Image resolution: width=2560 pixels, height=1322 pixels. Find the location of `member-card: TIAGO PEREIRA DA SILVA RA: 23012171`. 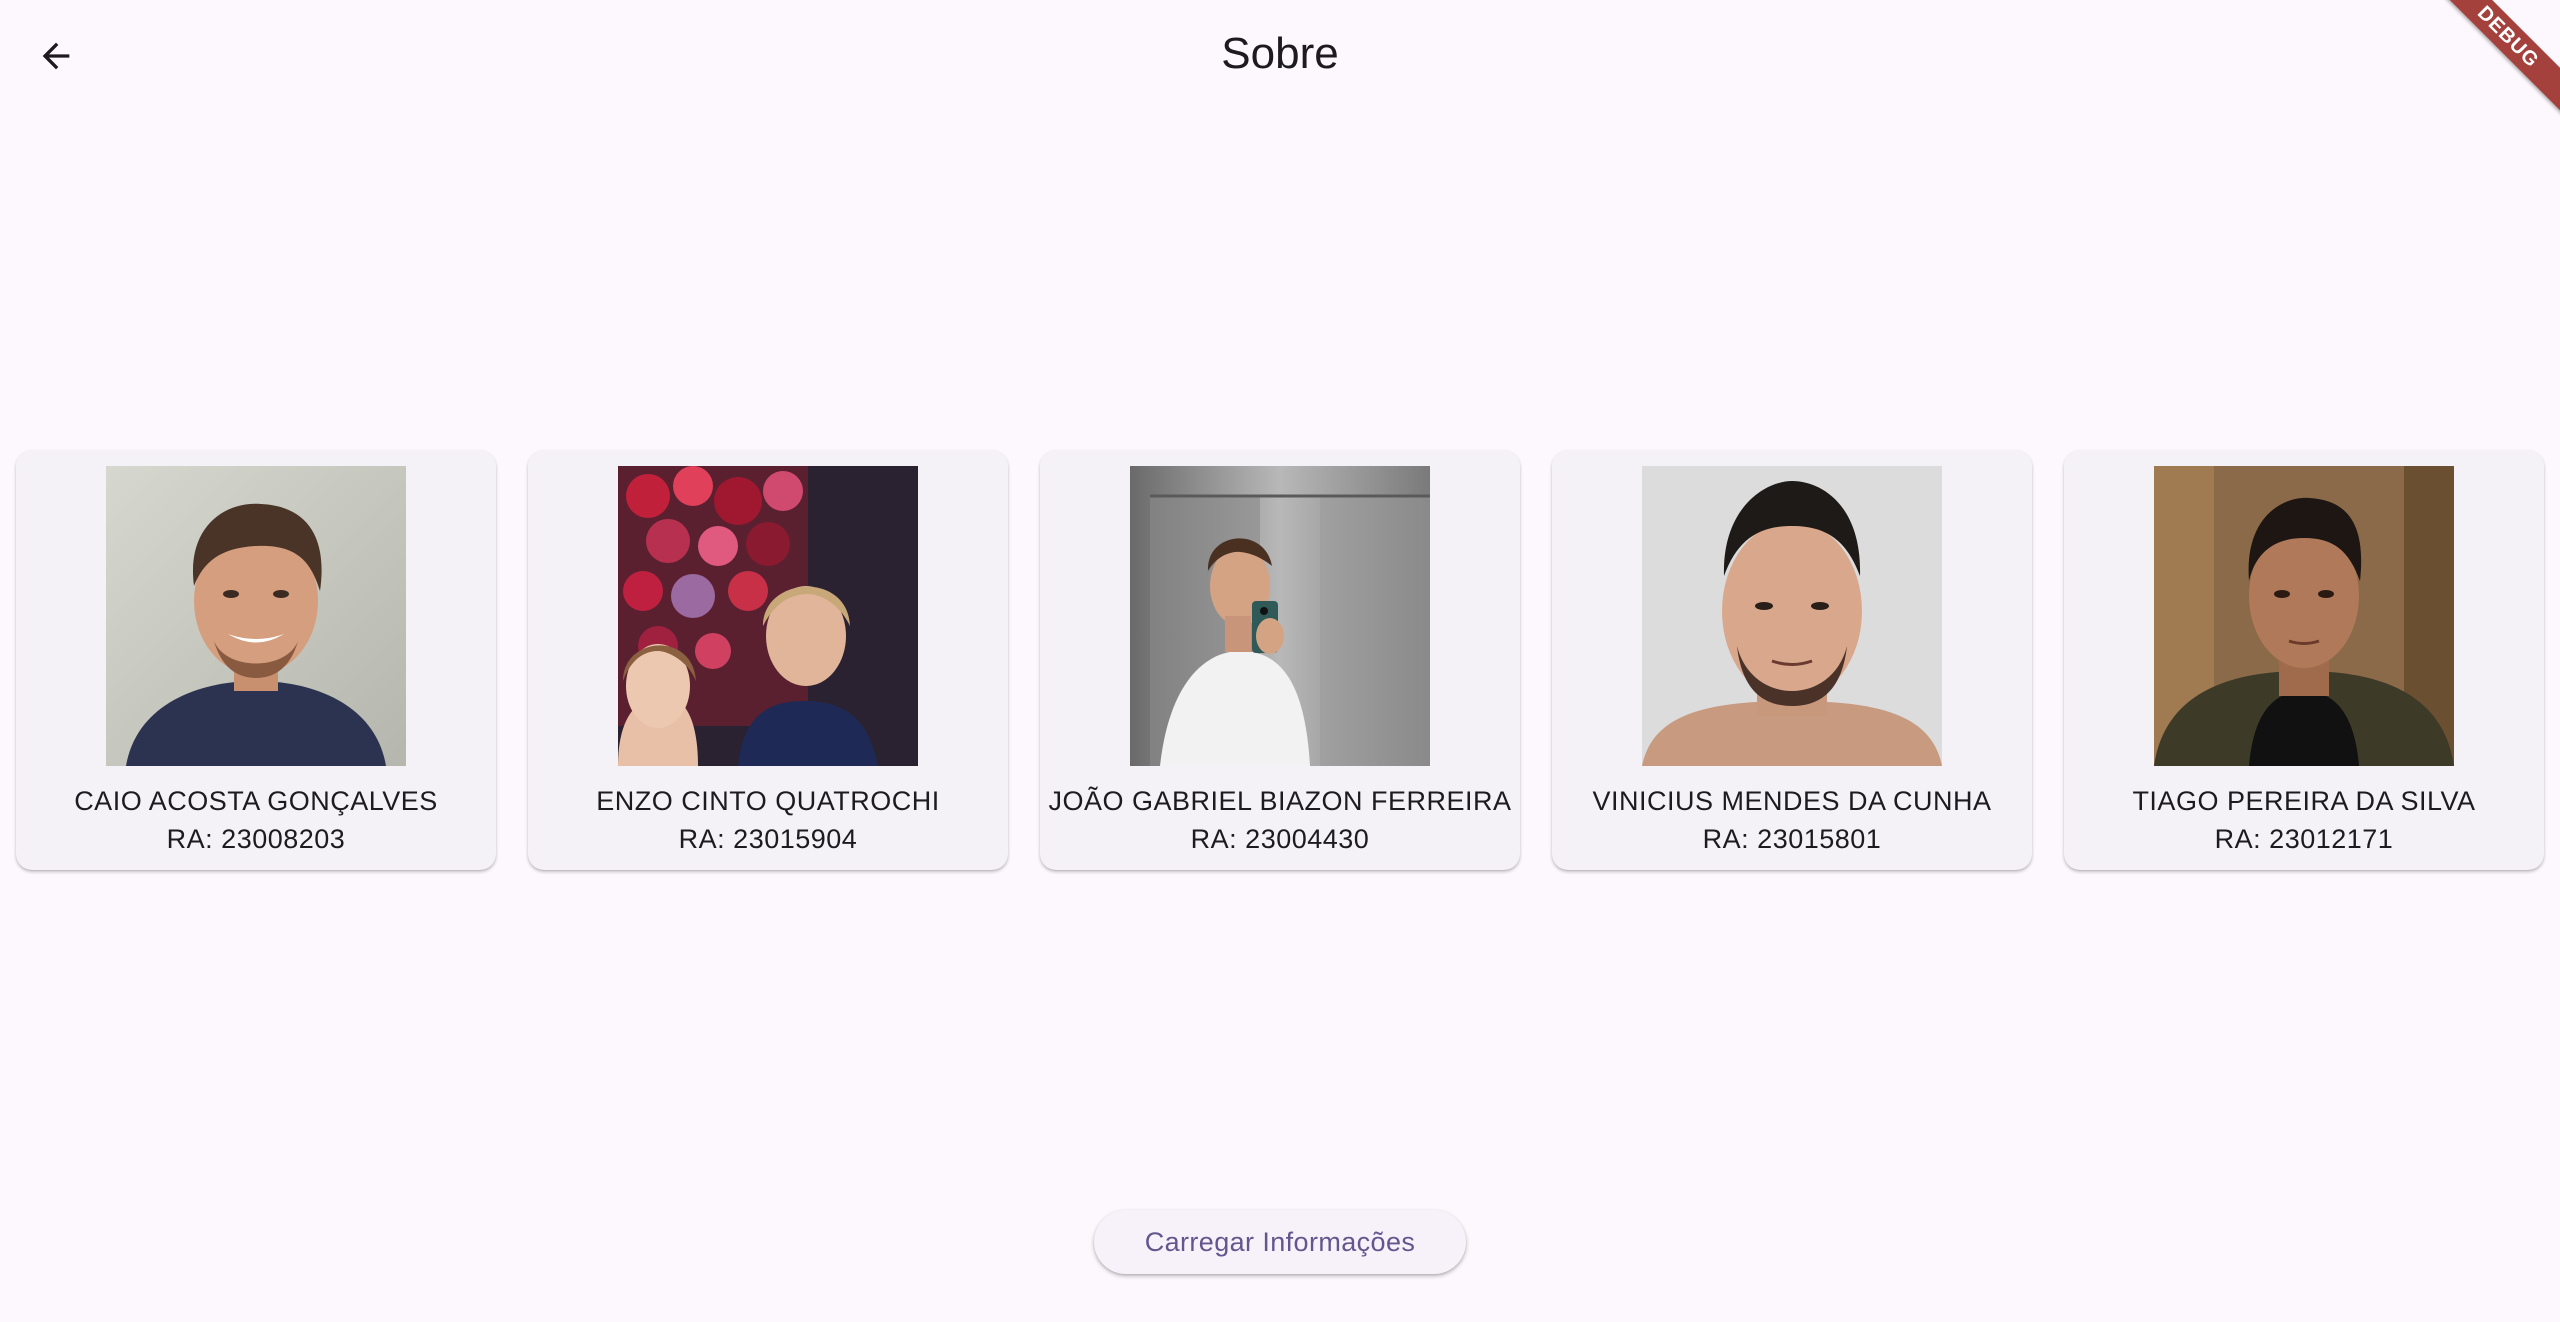

member-card: TIAGO PEREIRA DA SILVA RA: 23012171 is located at coordinates (2304, 660).